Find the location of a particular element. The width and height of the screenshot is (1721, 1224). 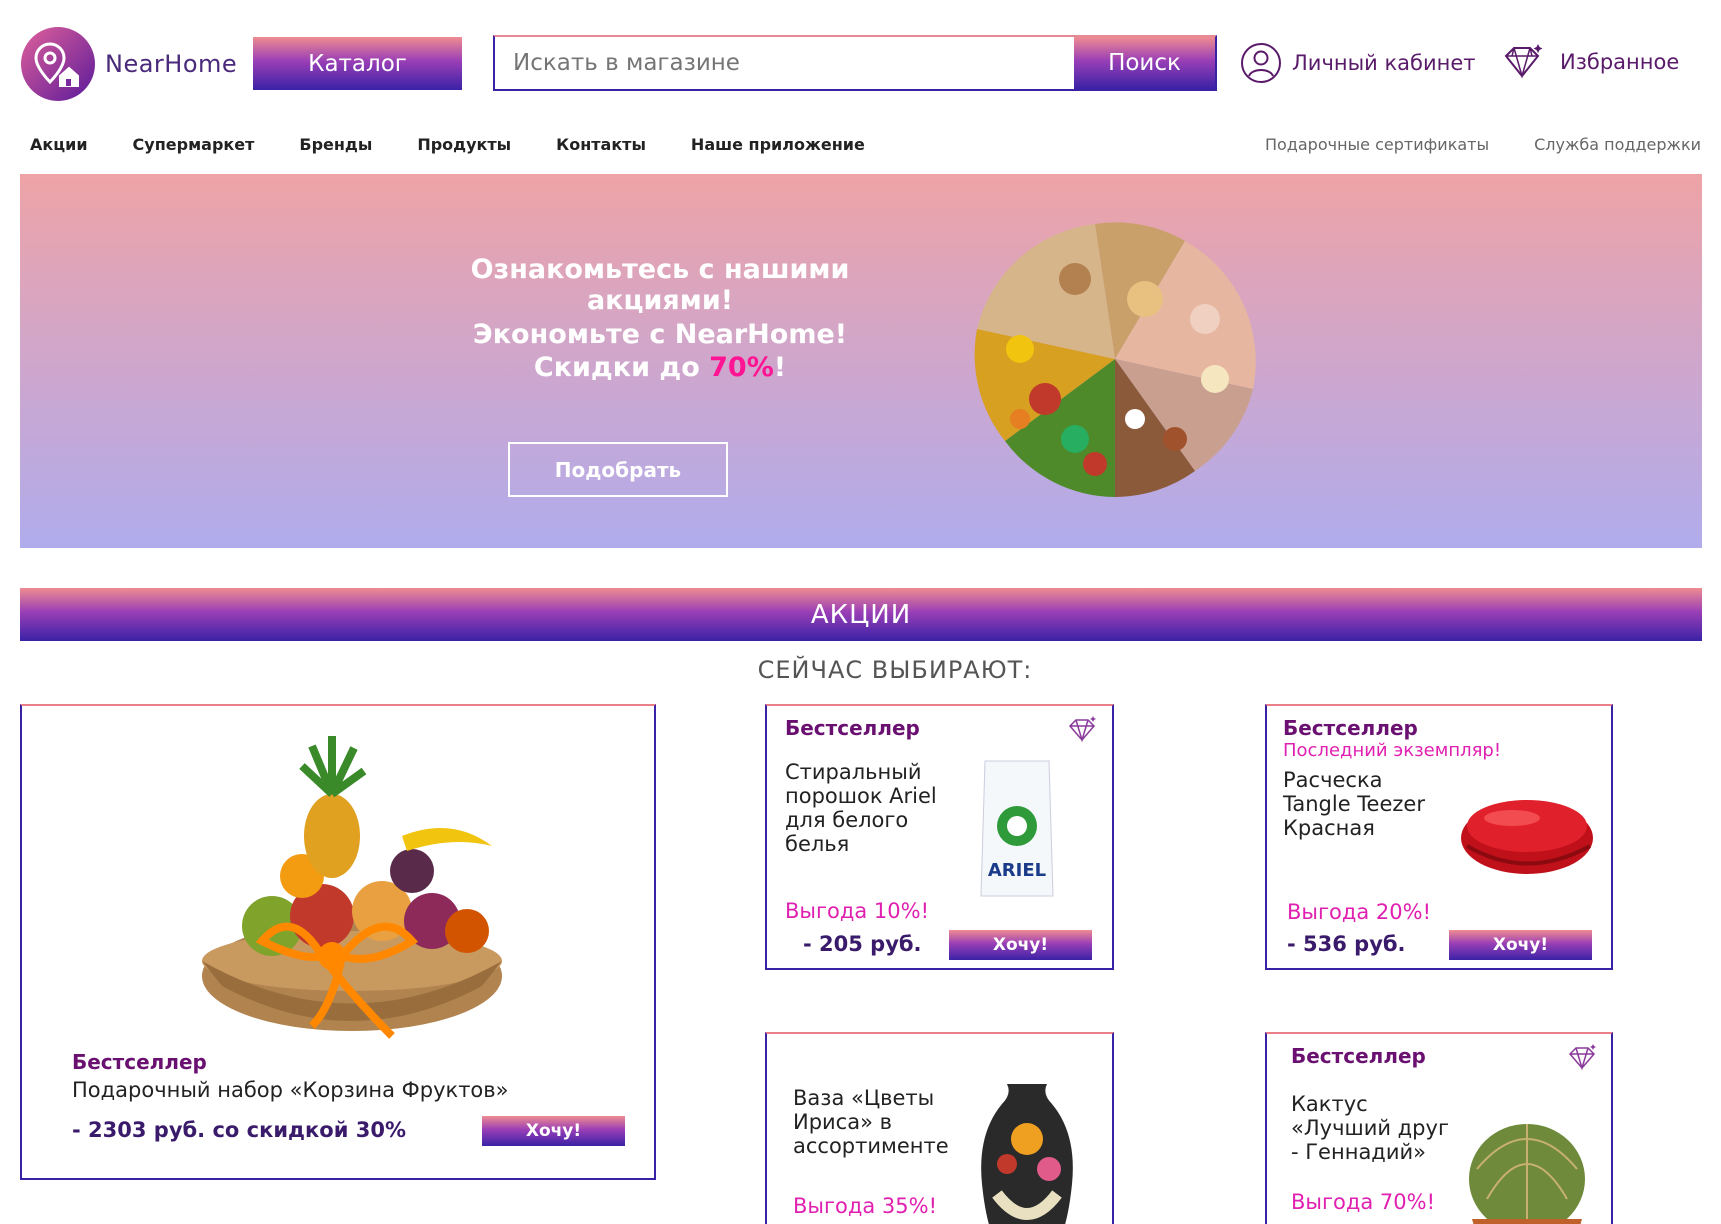

product-benefit: Выгода 10%! is located at coordinates (857, 911).